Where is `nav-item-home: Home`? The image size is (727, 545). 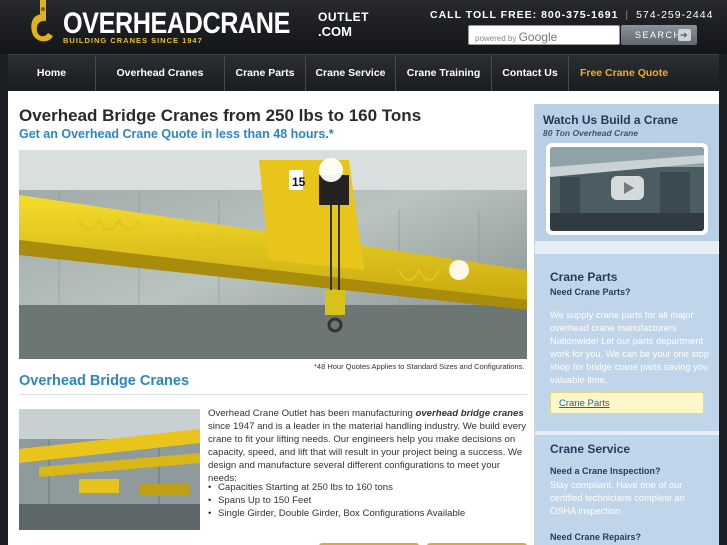 nav-item-home: Home is located at coordinates (52, 73).